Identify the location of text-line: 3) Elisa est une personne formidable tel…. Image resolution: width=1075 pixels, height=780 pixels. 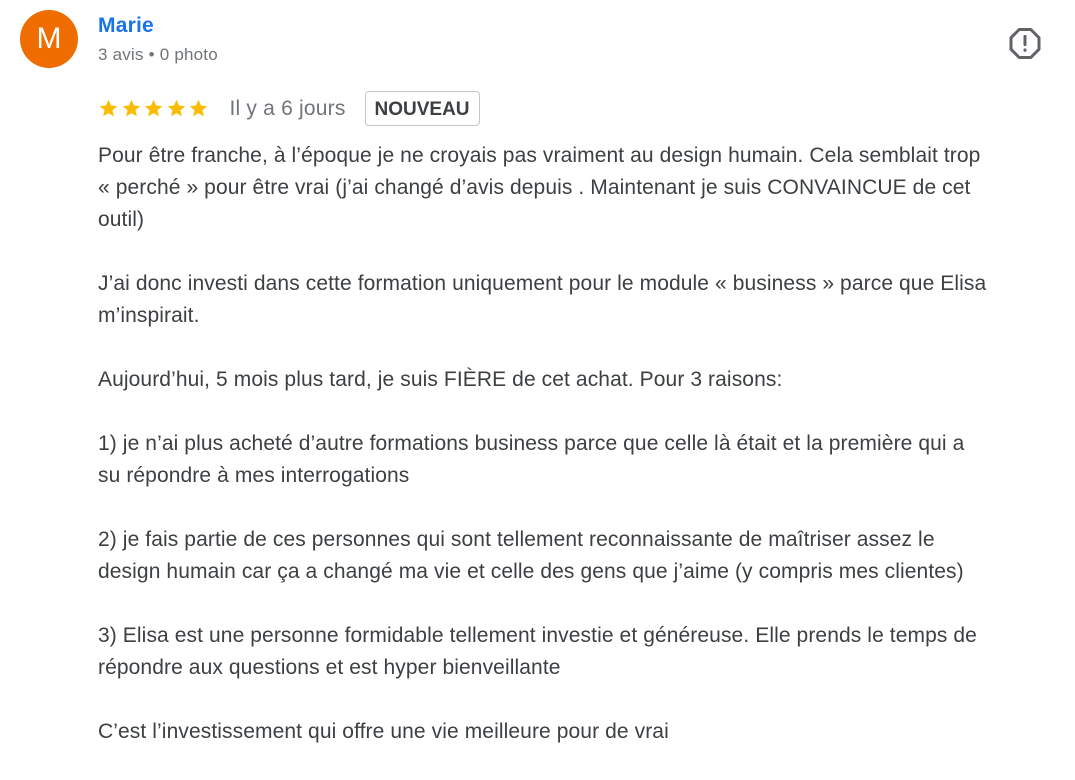
(537, 635).